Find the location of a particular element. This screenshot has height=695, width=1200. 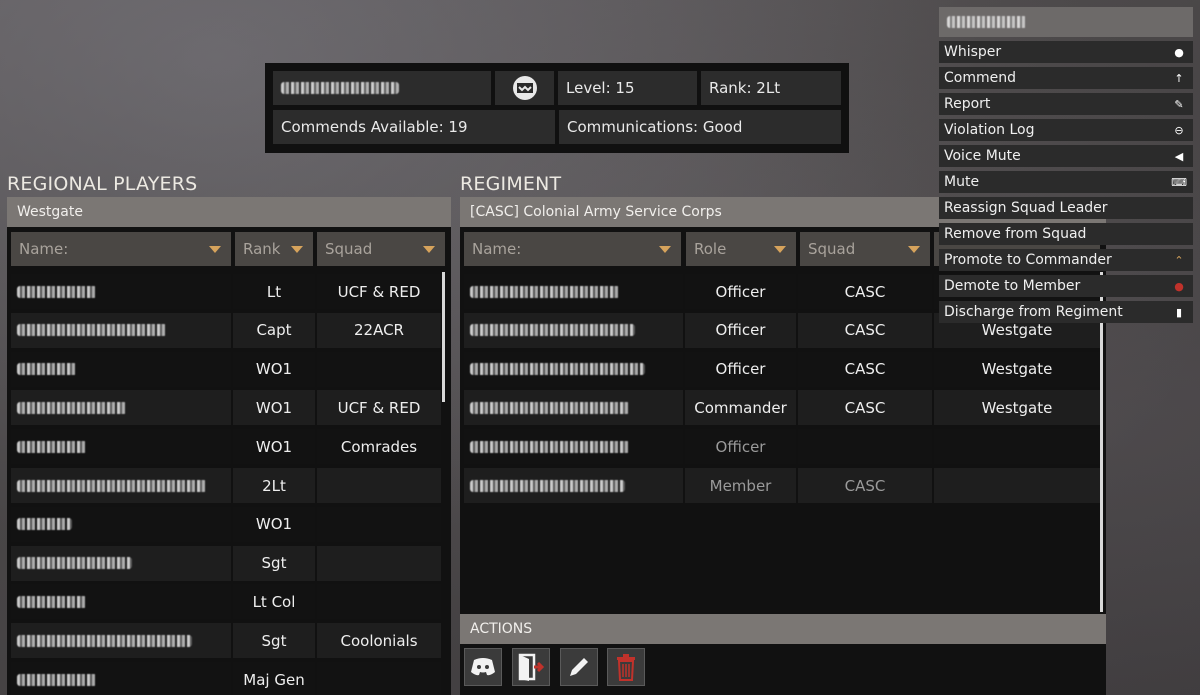

actions-bar is located at coordinates (783, 669).